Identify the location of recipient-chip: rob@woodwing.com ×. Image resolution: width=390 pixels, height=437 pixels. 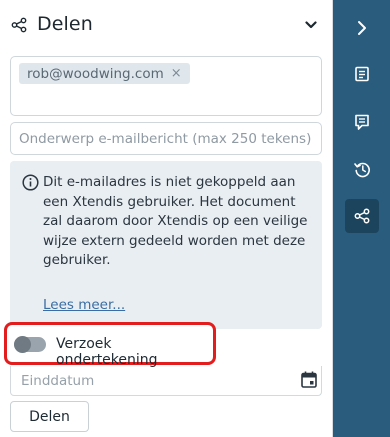
(104, 73).